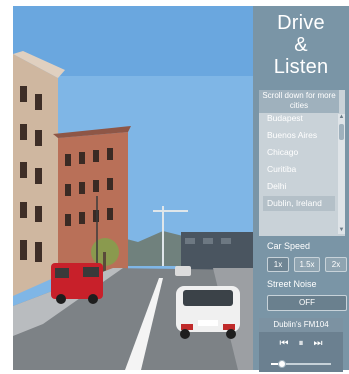 The width and height of the screenshot is (349, 374). I want to click on scroll-up-icon: ▲, so click(341, 117).